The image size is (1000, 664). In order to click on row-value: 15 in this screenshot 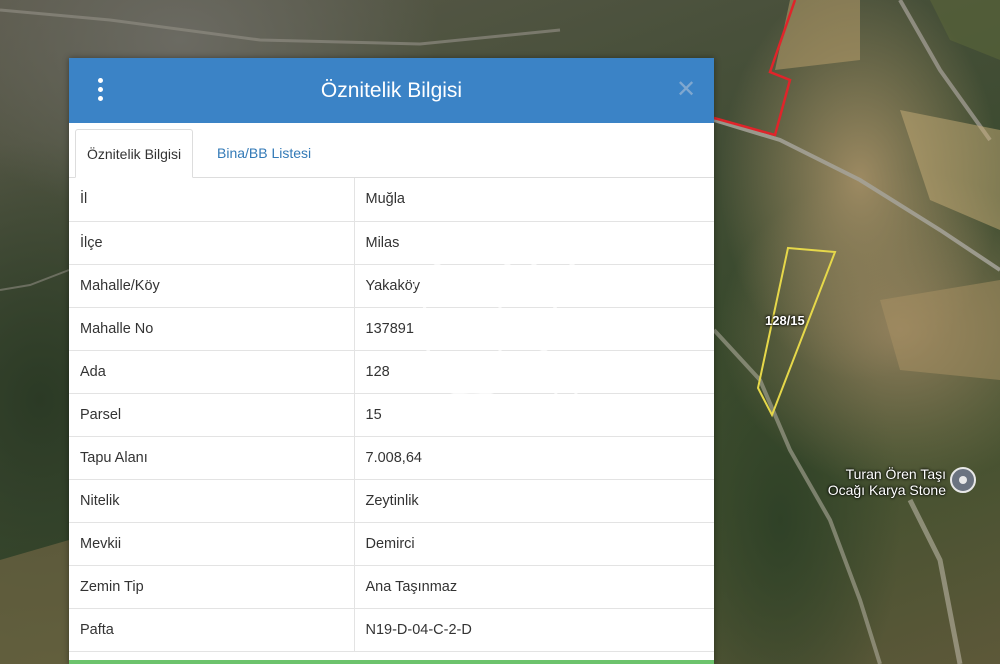, I will do `click(534, 415)`.